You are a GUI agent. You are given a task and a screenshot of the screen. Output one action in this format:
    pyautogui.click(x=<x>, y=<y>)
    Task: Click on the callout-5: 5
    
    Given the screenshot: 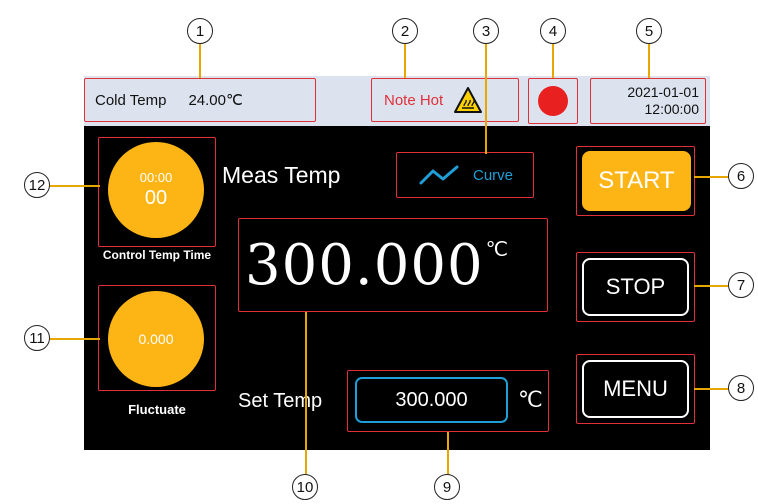 What is the action you would take?
    pyautogui.click(x=649, y=31)
    